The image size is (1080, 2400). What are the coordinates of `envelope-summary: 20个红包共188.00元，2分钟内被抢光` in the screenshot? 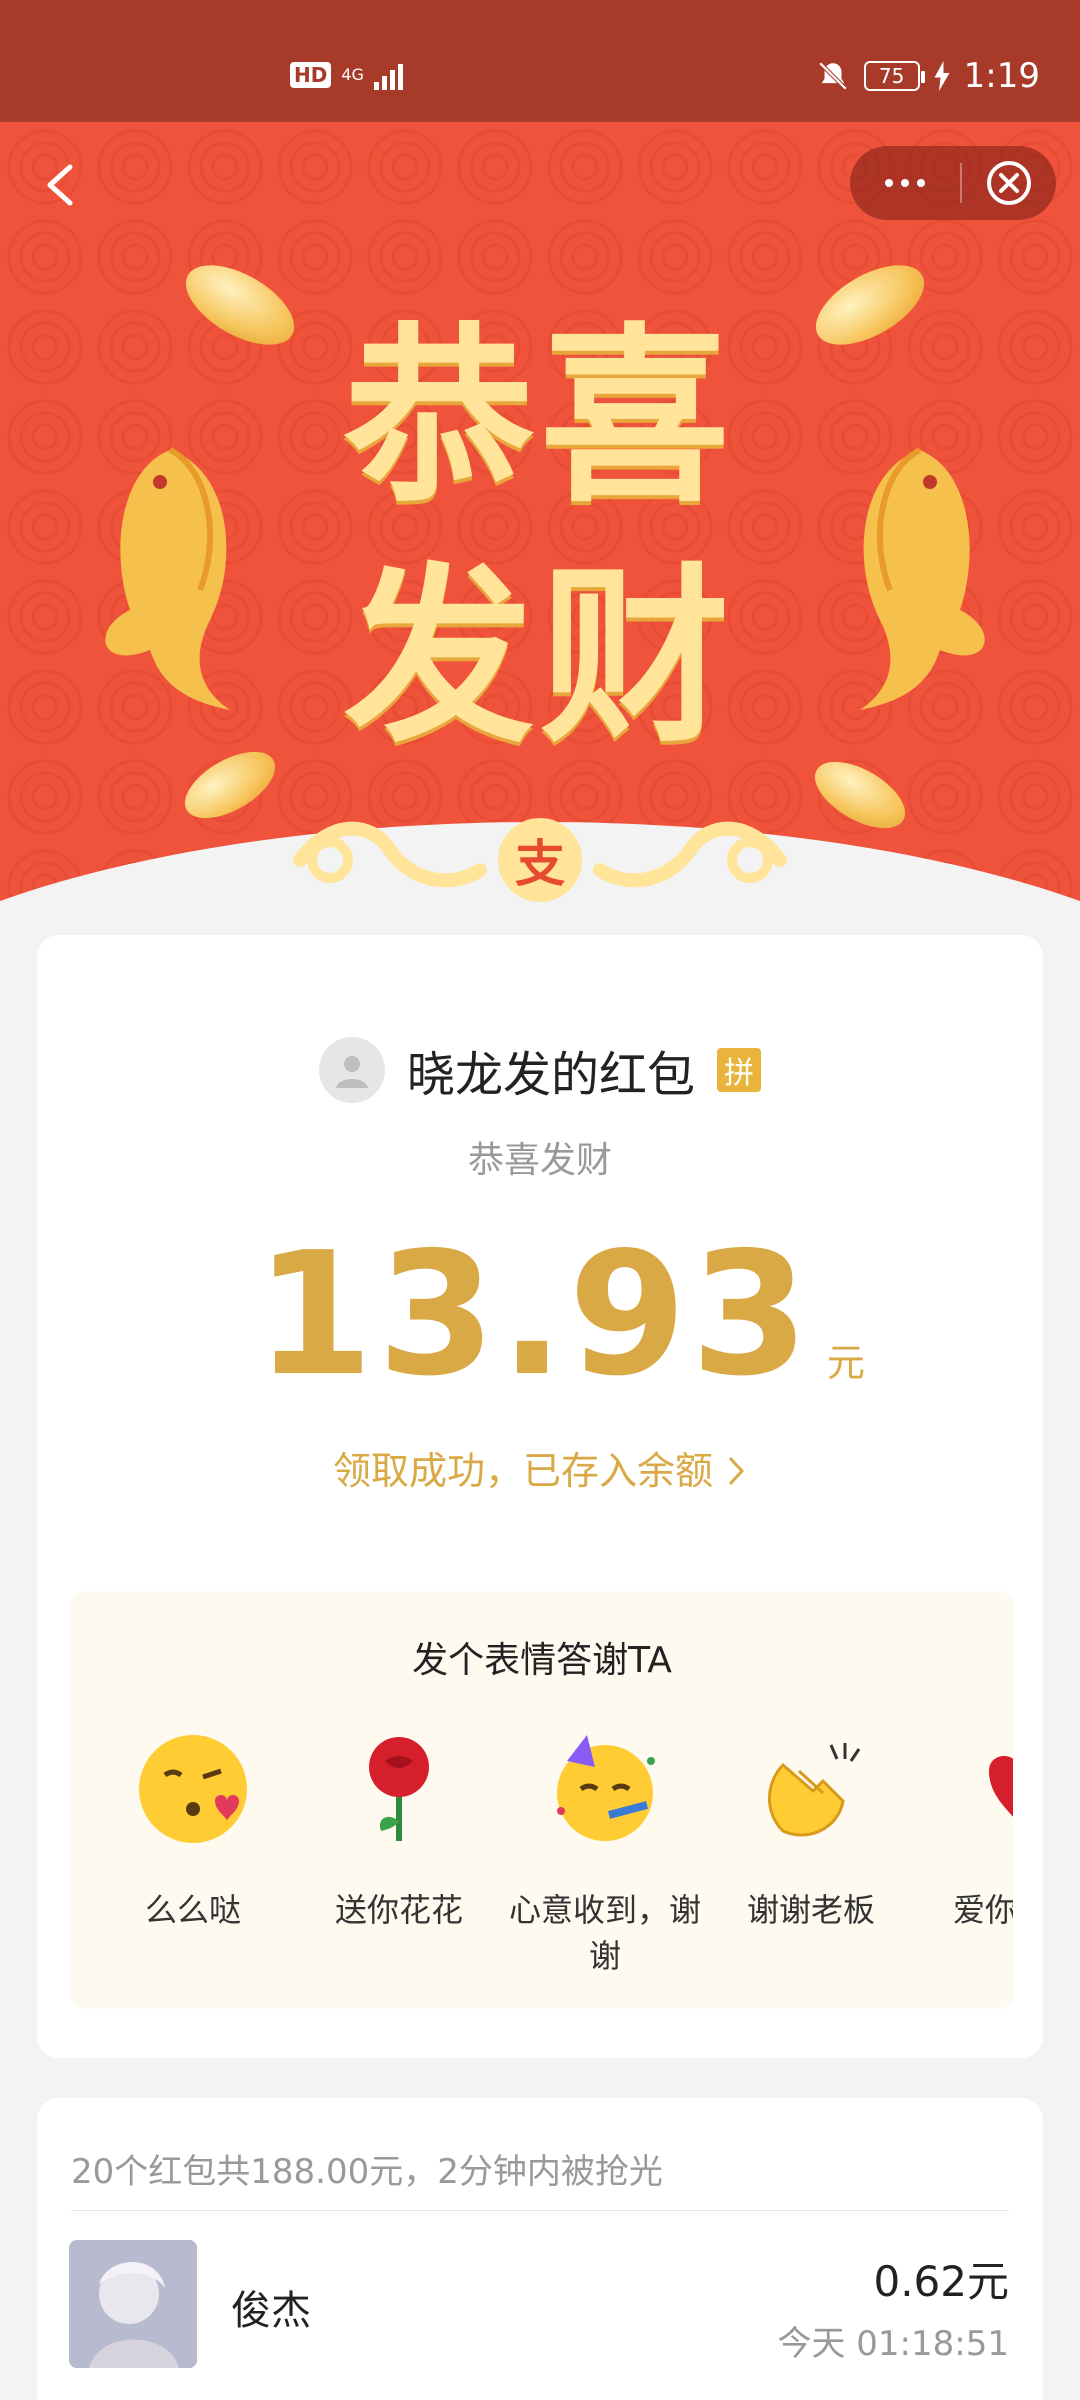 It's located at (367, 2172).